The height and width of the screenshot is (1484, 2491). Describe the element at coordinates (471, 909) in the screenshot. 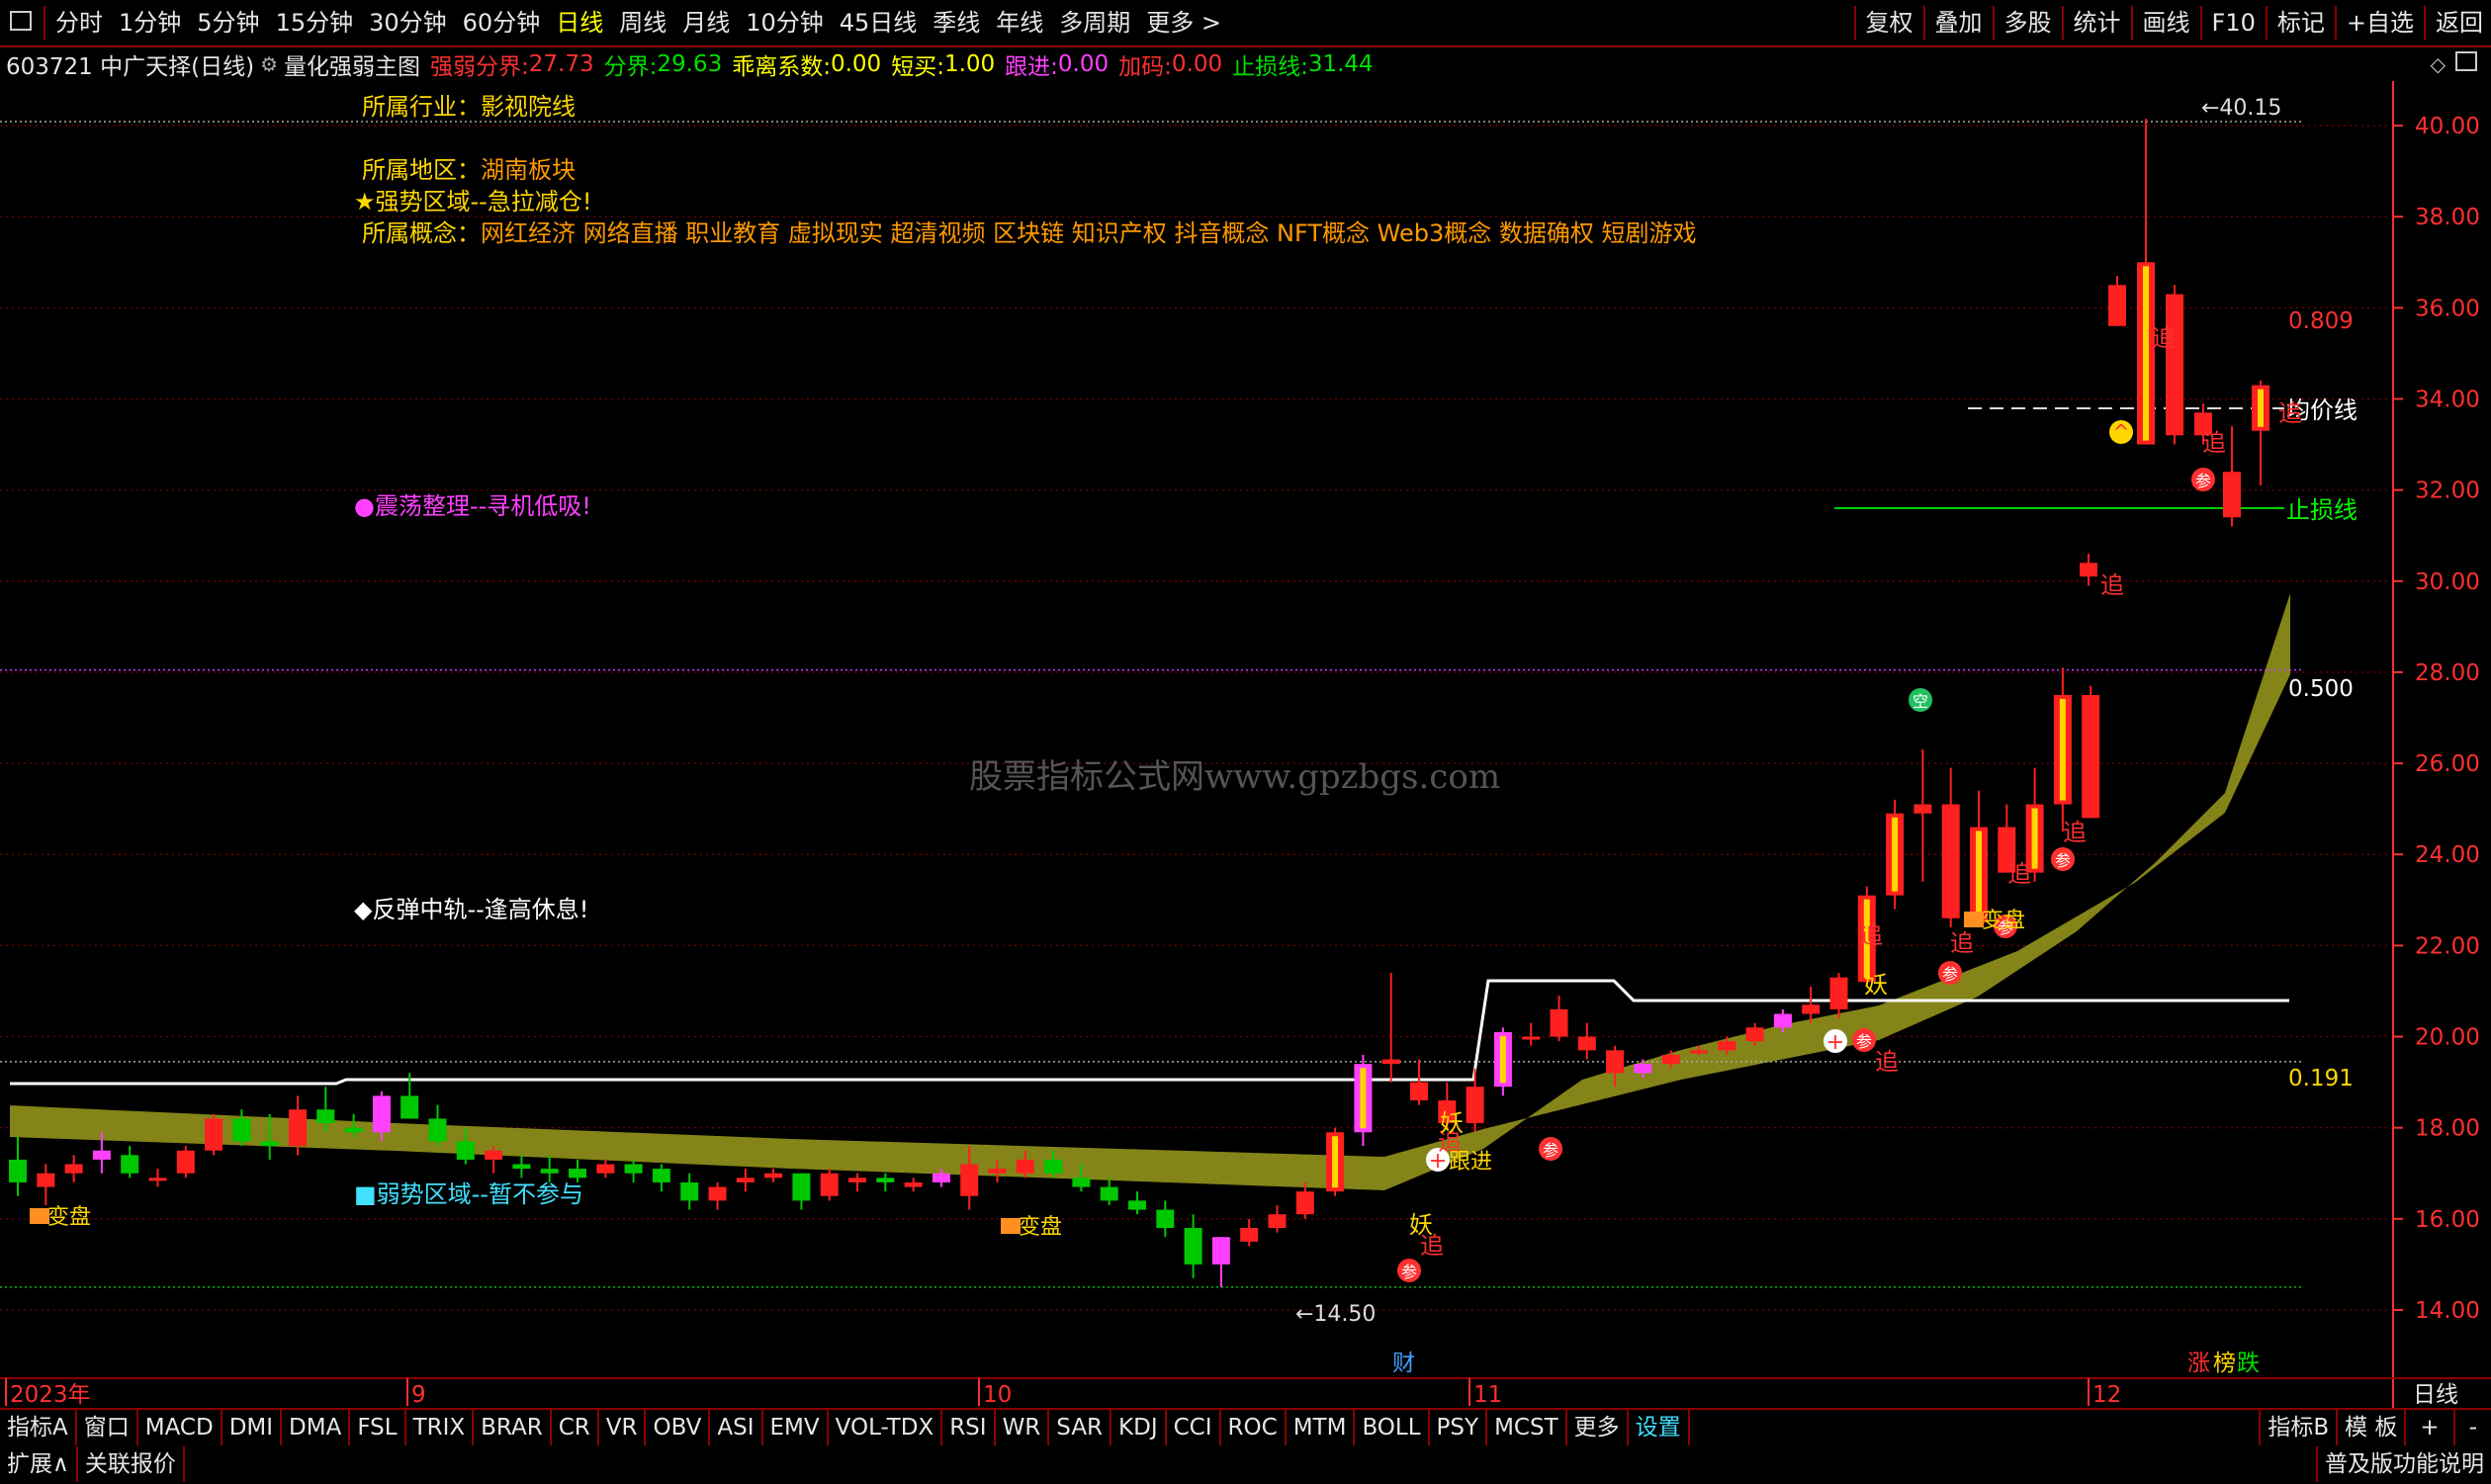

I see `rebound-text: ◆反弹中轨--逢高休息!` at that location.